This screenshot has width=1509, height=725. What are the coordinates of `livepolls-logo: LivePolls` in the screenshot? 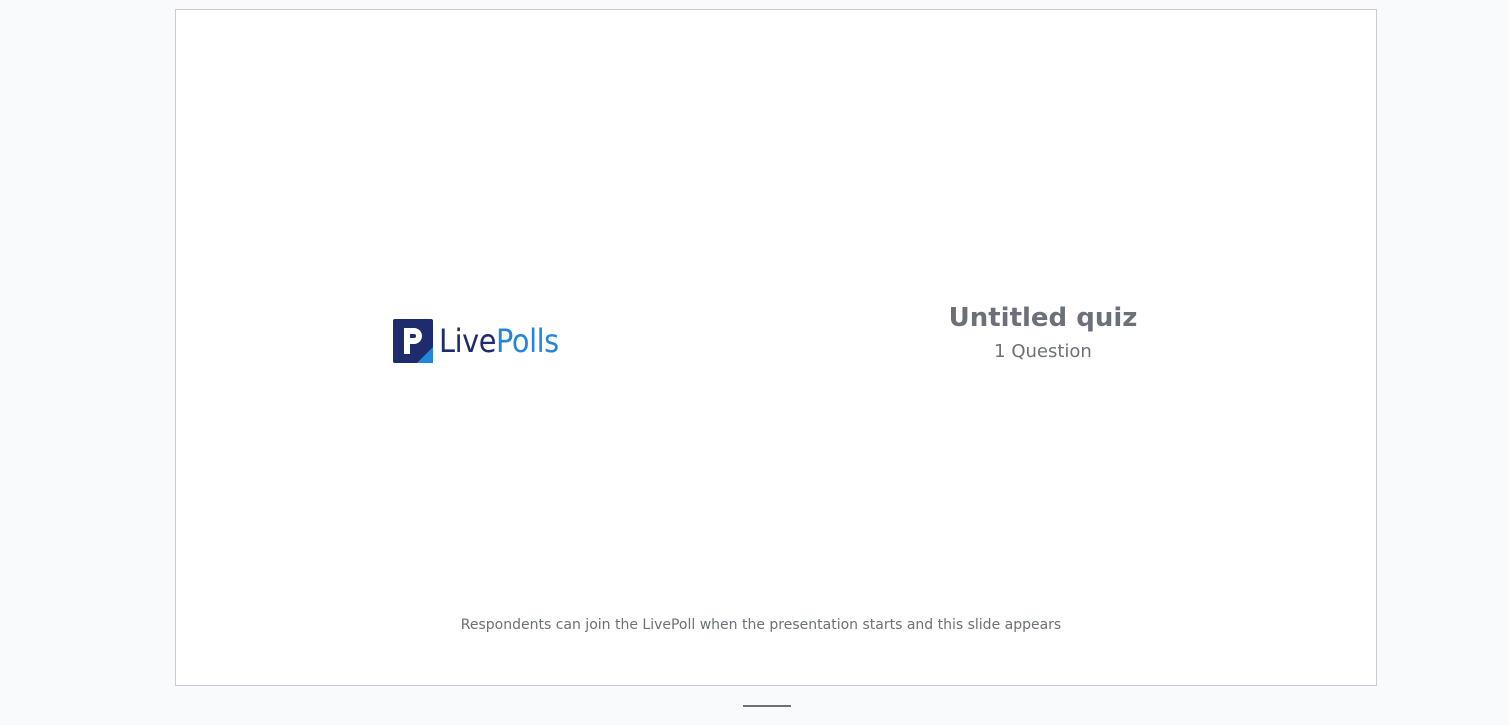 It's located at (482, 341).